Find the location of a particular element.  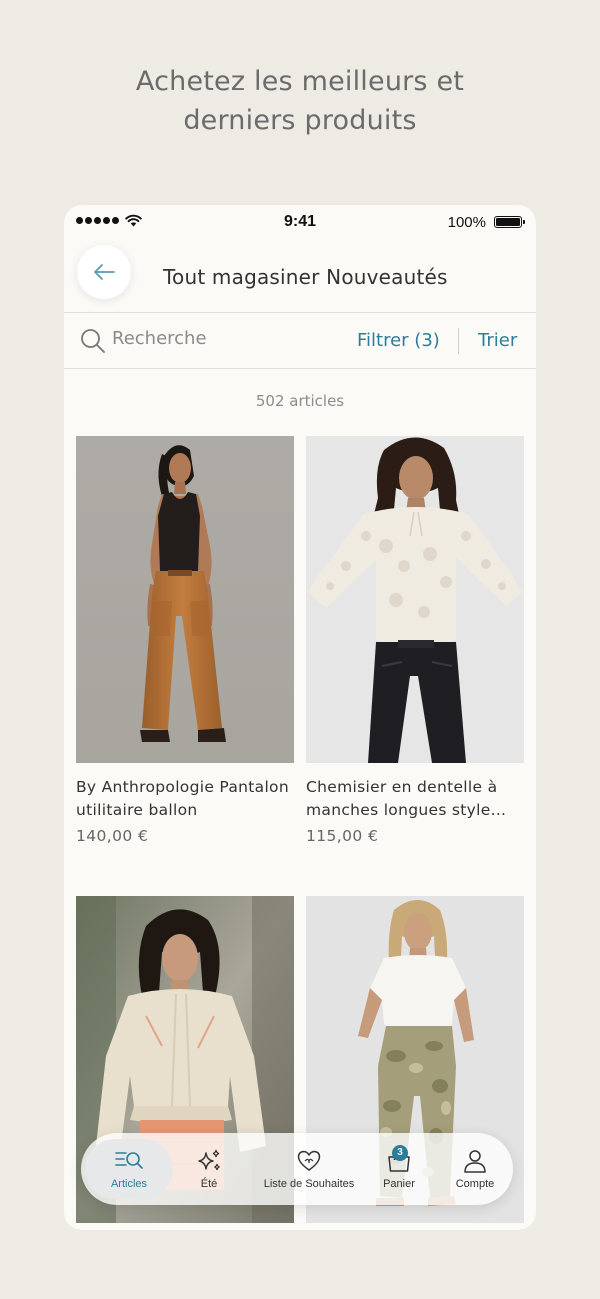

product-image-lace-blouse is located at coordinates (415, 599).